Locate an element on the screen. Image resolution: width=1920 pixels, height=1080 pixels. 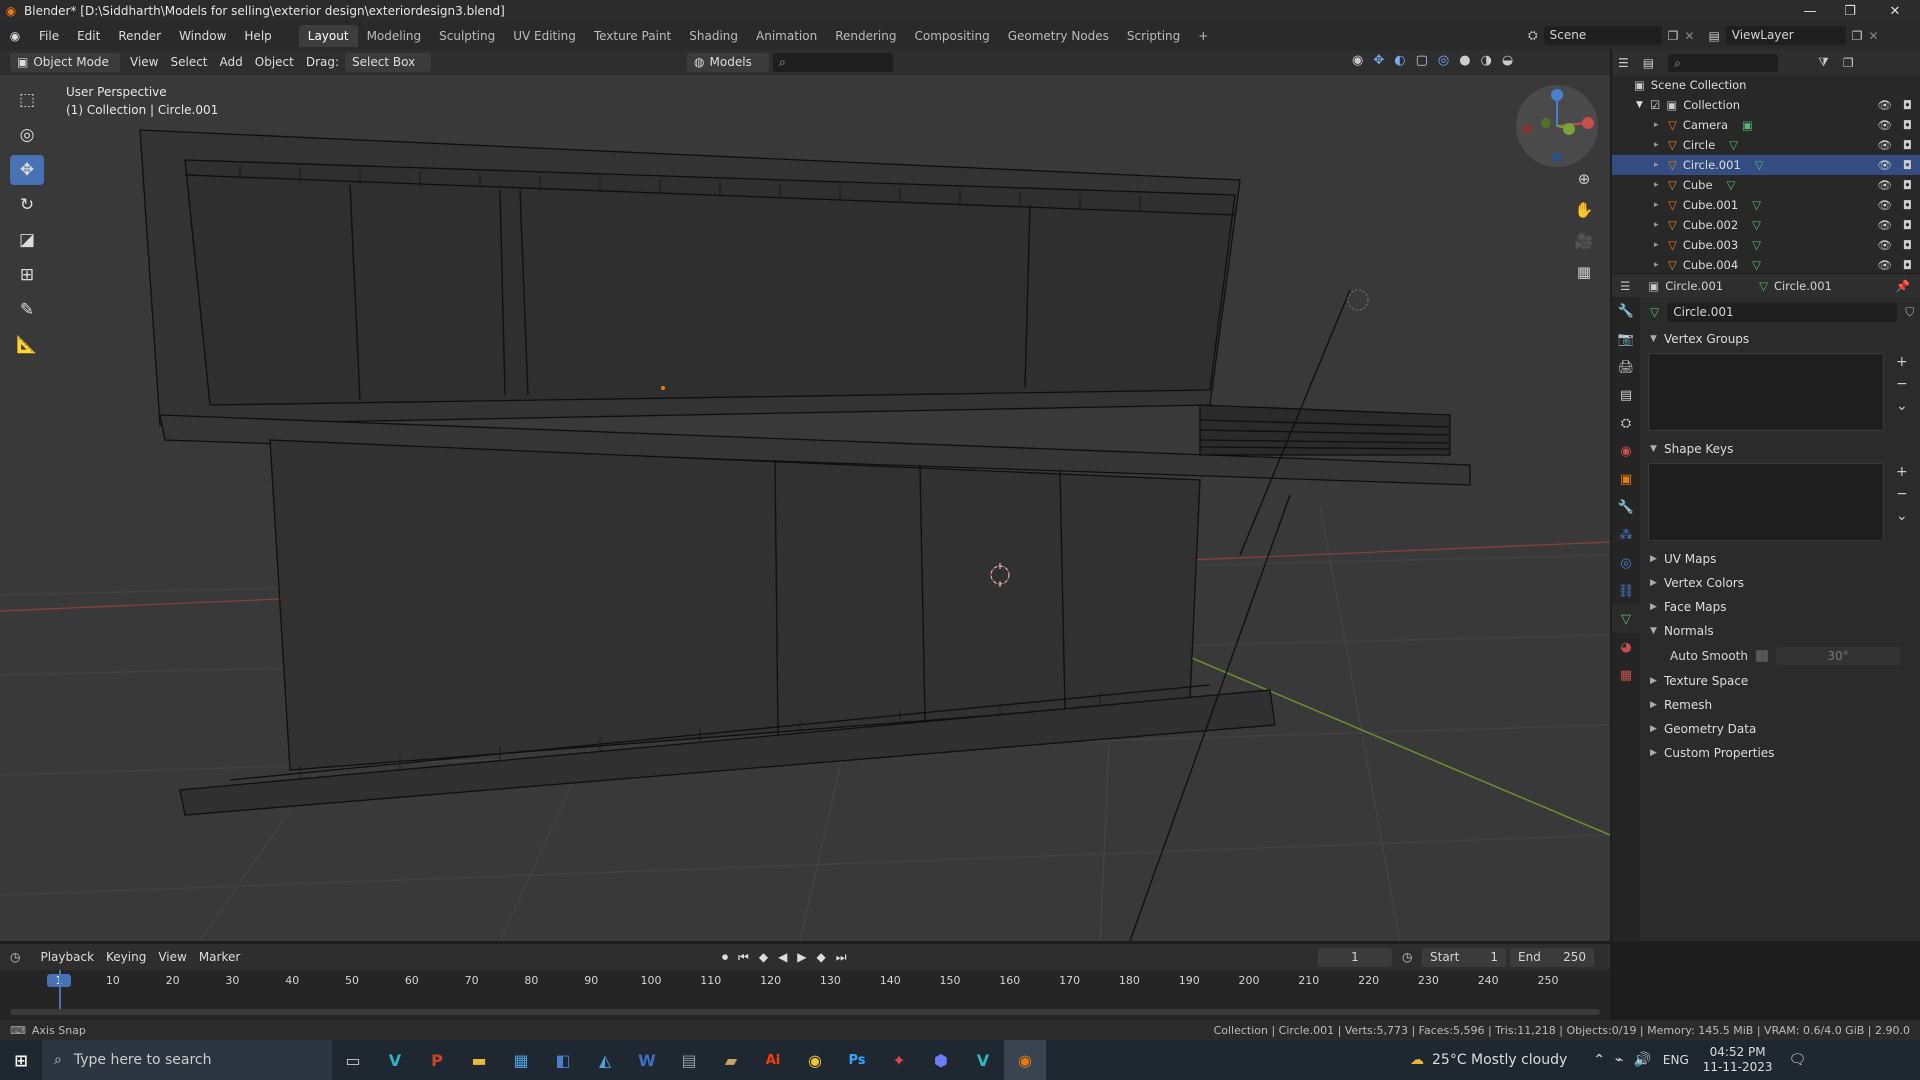
store-app-icon: ◧ is located at coordinates (563, 1060).